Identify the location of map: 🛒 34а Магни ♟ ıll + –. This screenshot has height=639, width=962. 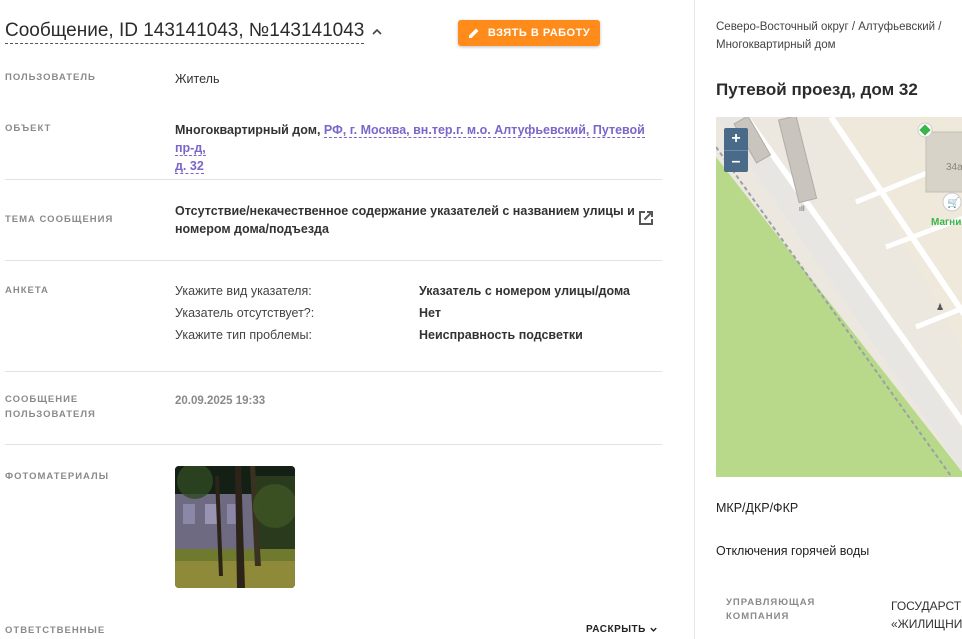
(839, 297).